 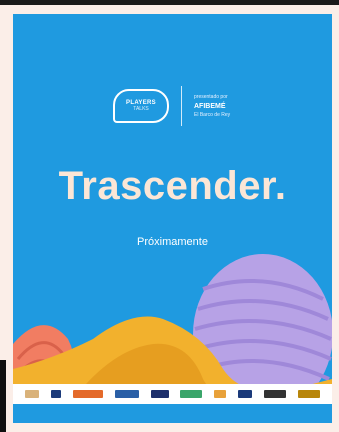 I want to click on side-shadow, so click(x=3, y=396).